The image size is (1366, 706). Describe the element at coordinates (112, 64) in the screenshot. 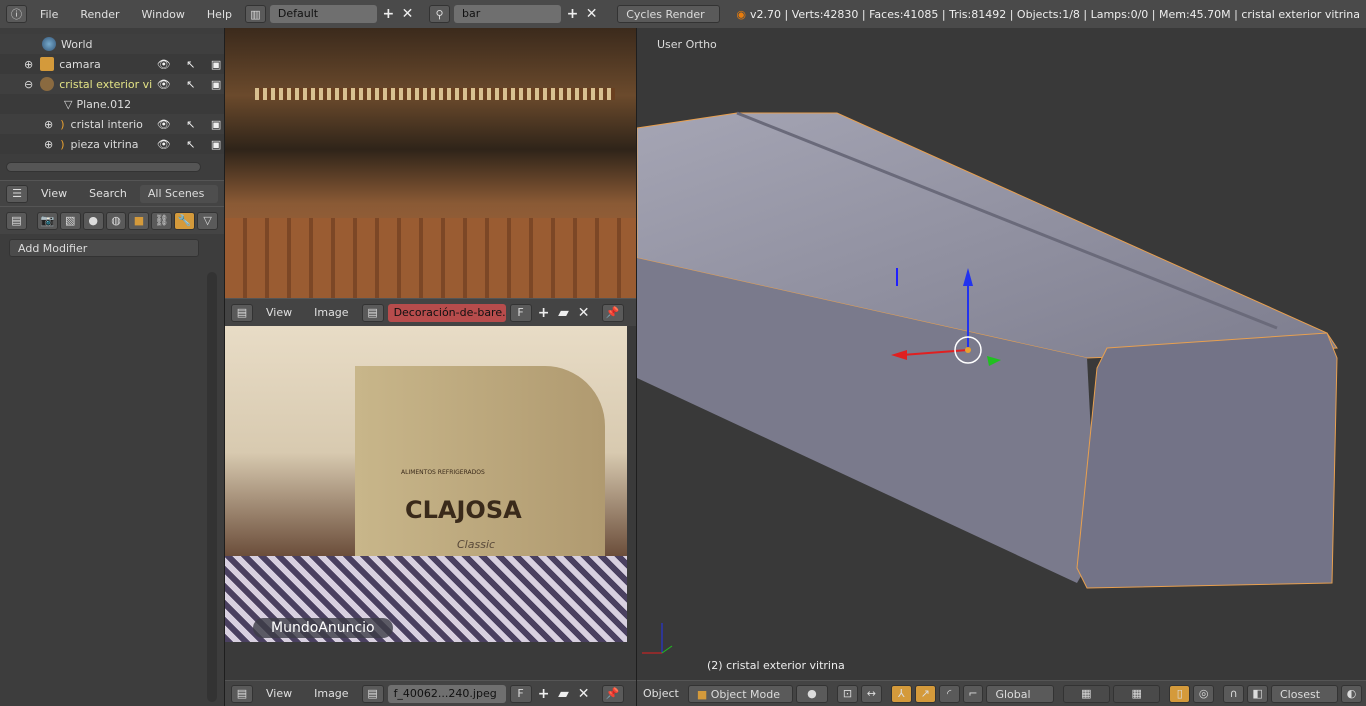

I see `outliner-item-camara: ⊕ camara 👁 ↖ ▣` at that location.